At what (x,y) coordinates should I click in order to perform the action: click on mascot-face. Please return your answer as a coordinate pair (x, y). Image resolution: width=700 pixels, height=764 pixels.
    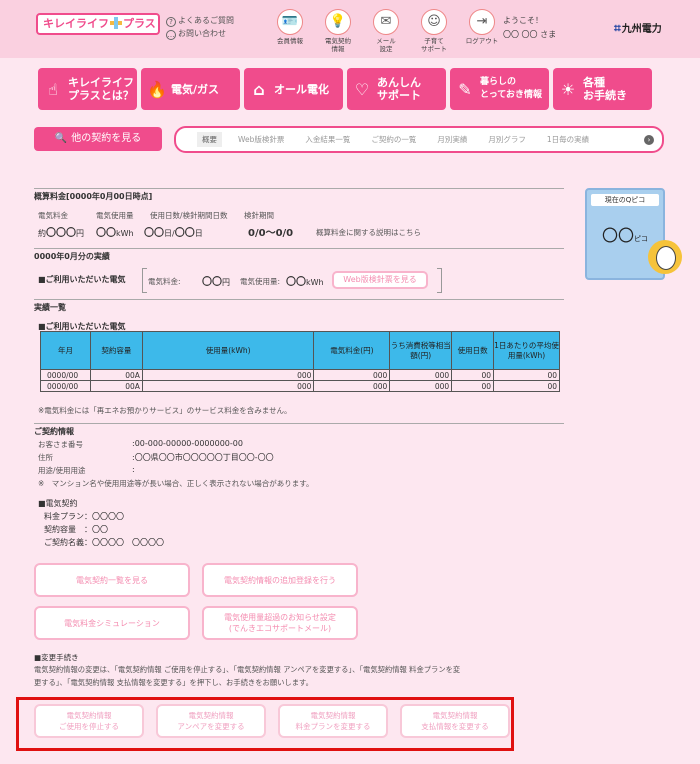
    Looking at the image, I should click on (666, 258).